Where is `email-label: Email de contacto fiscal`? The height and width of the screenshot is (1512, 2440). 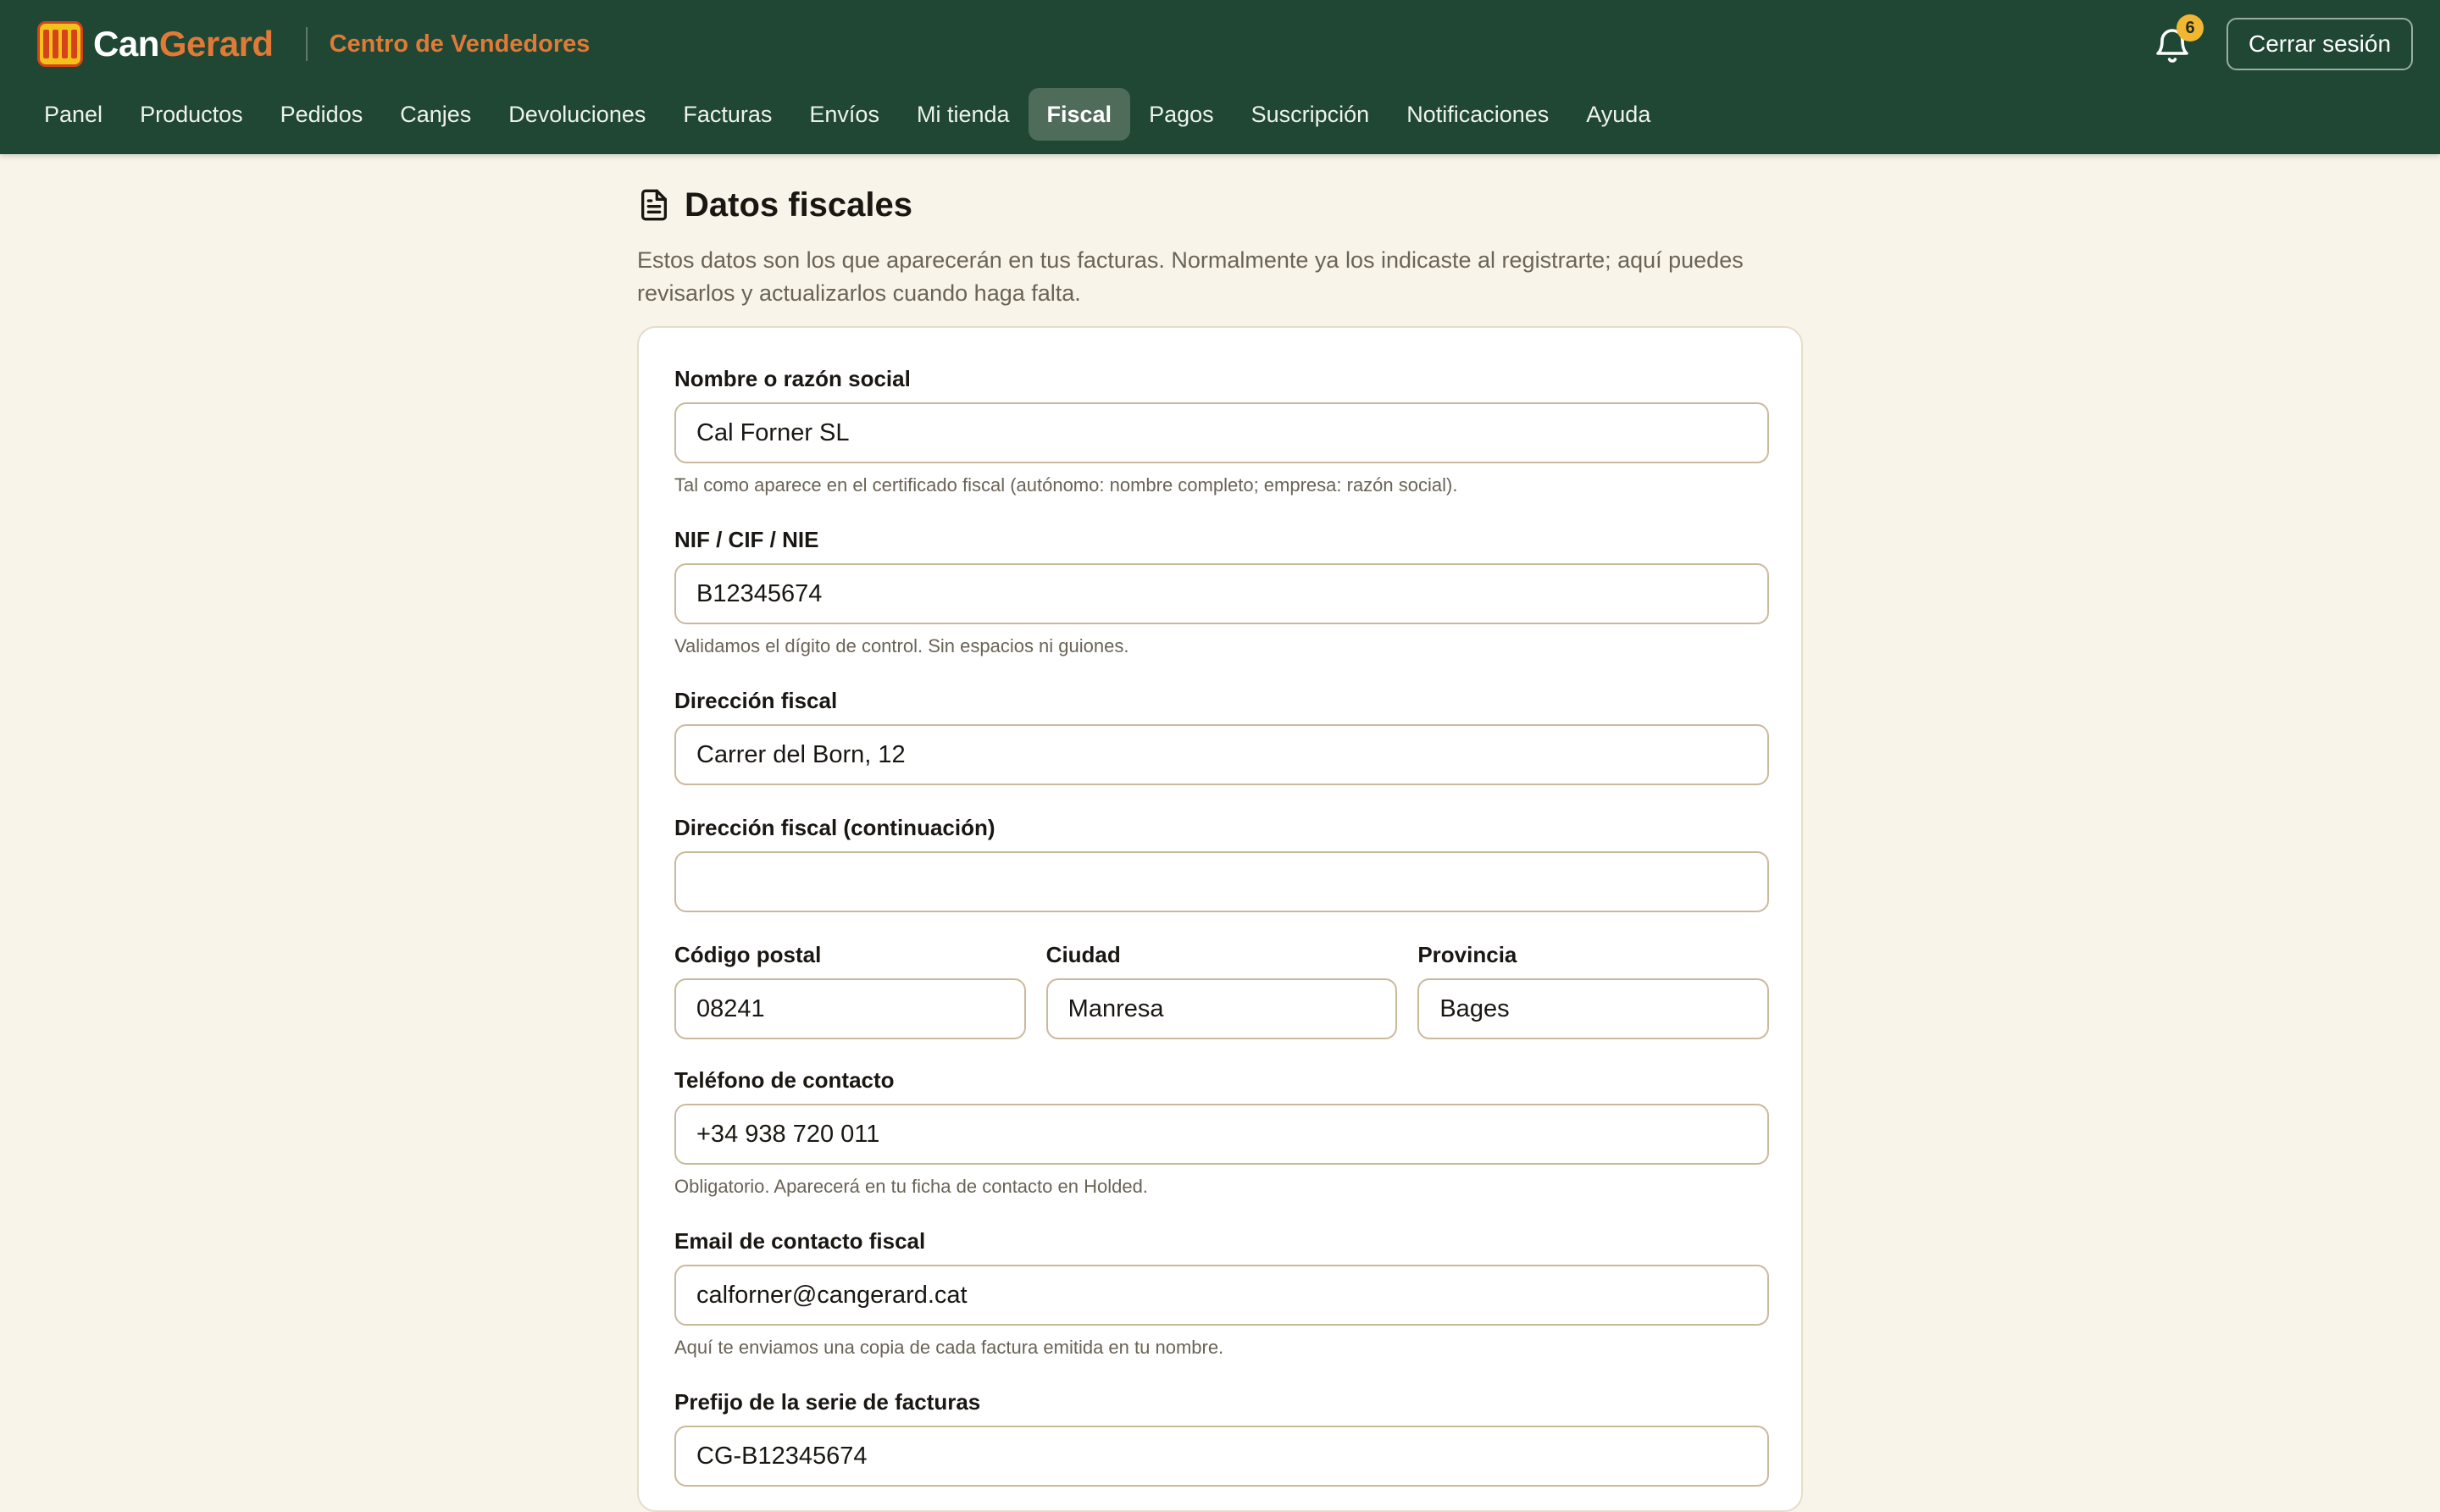 email-label: Email de contacto fiscal is located at coordinates (800, 1241).